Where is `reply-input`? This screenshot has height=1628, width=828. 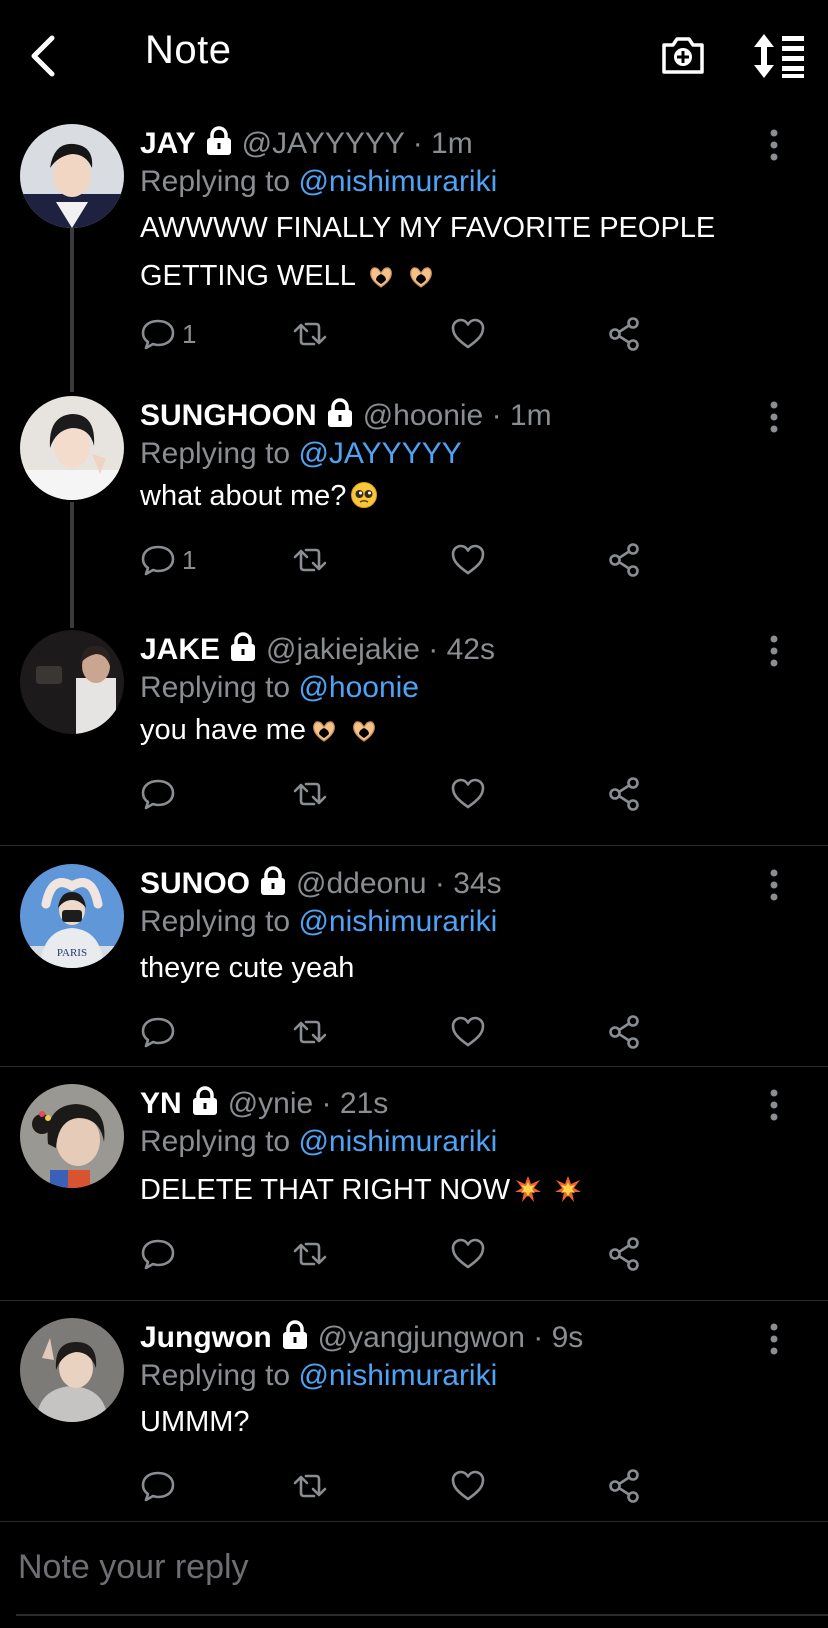 reply-input is located at coordinates (408, 1567).